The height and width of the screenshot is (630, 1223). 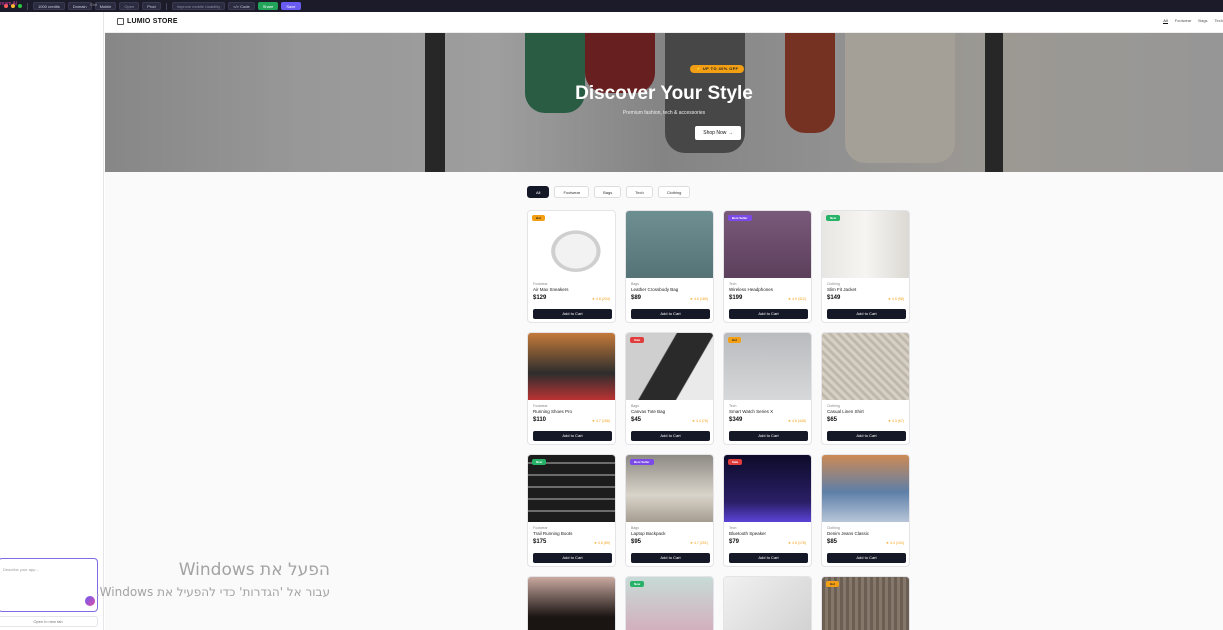 What do you see at coordinates (751, 411) in the screenshot?
I see `product-name: Smart Watch Series X` at bounding box center [751, 411].